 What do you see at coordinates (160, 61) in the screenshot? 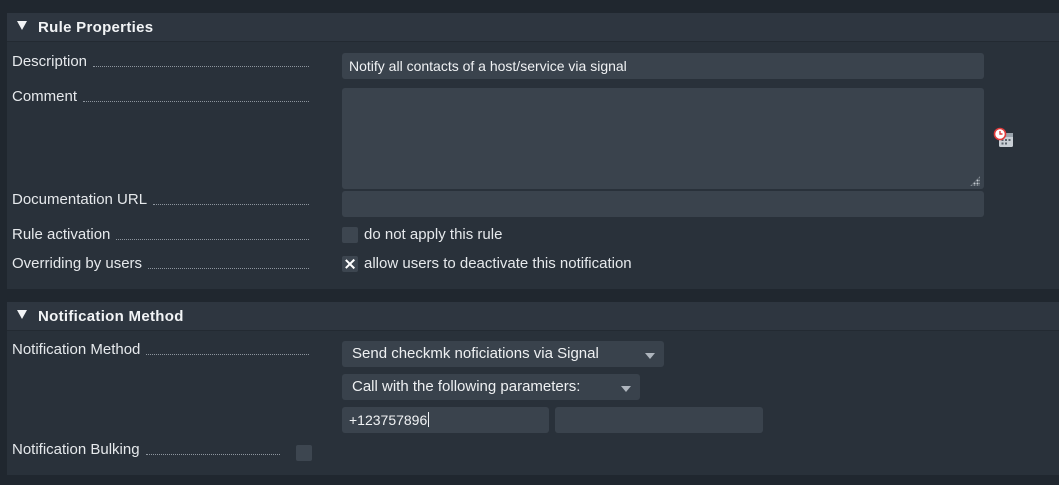
I see `description-label: Description` at bounding box center [160, 61].